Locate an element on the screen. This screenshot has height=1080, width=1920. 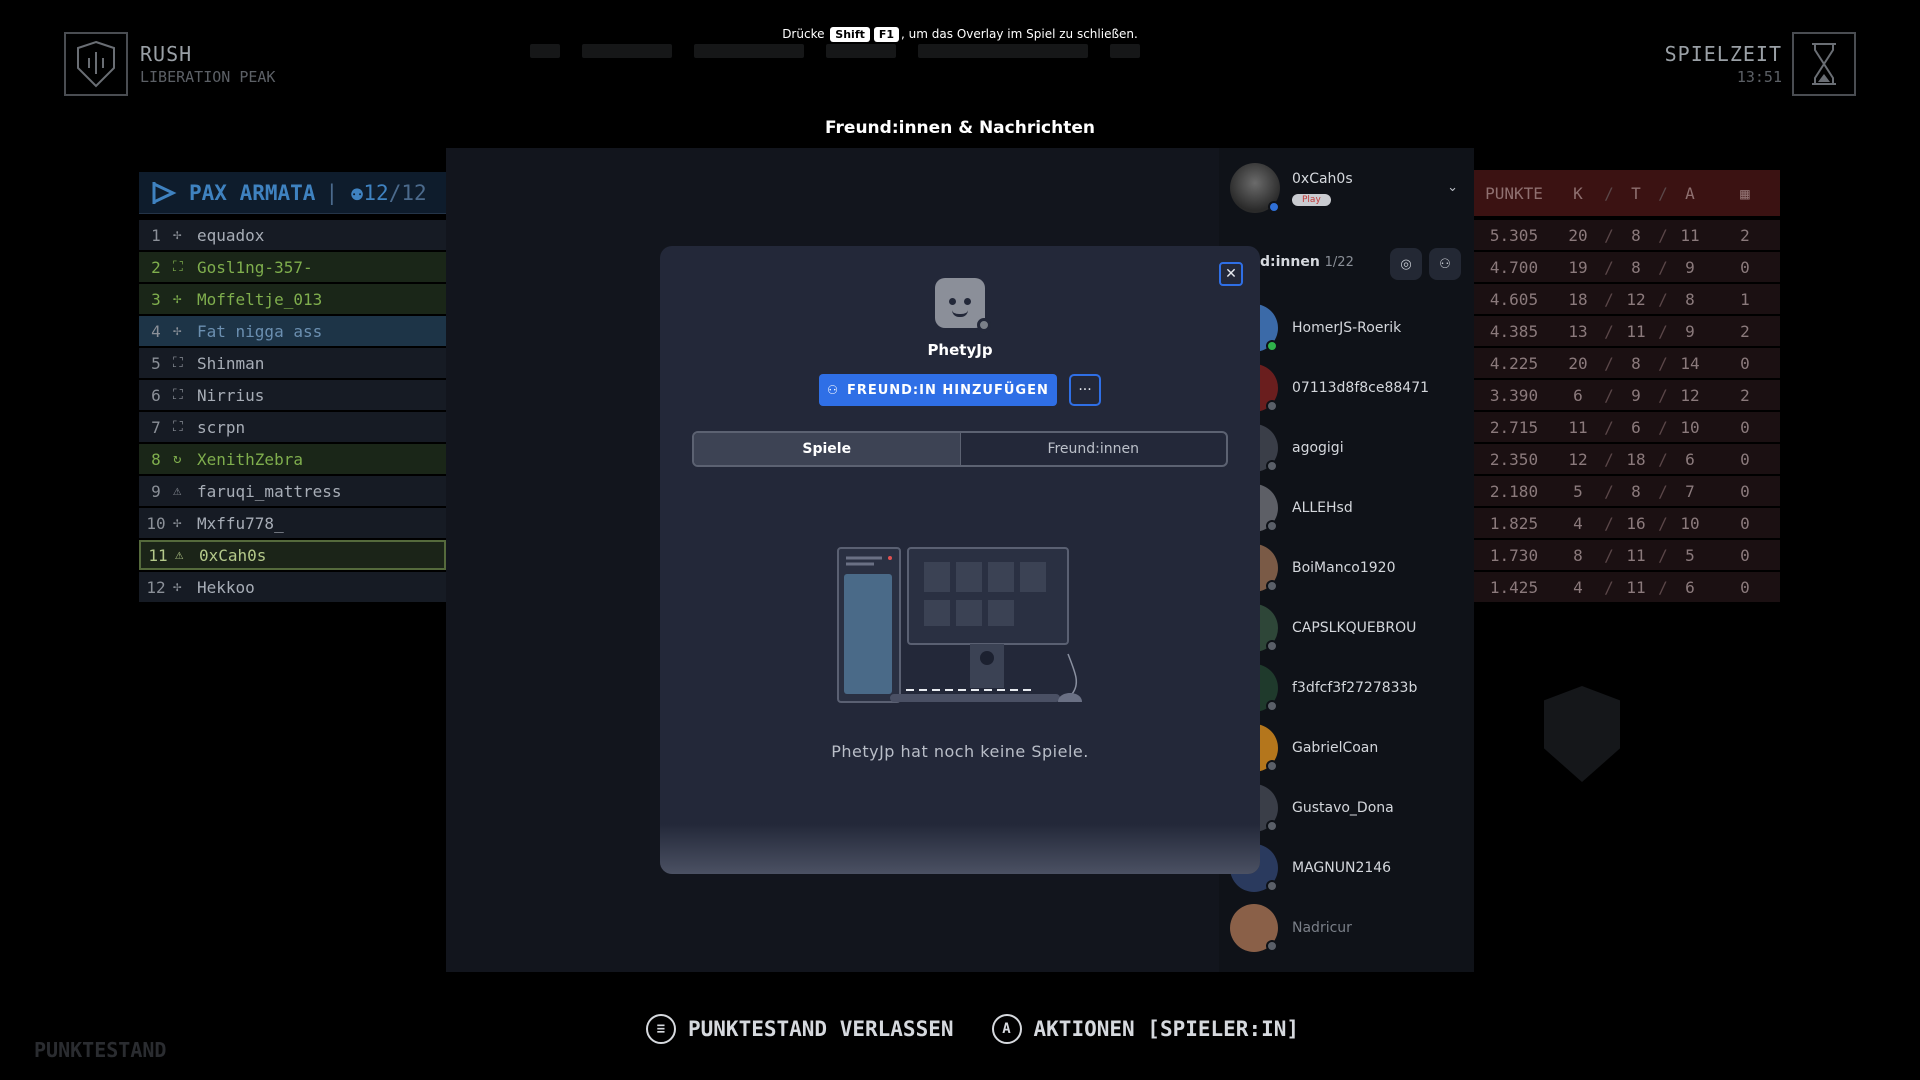
table-row: 6 ⛶ Nirrius is located at coordinates (292, 395).